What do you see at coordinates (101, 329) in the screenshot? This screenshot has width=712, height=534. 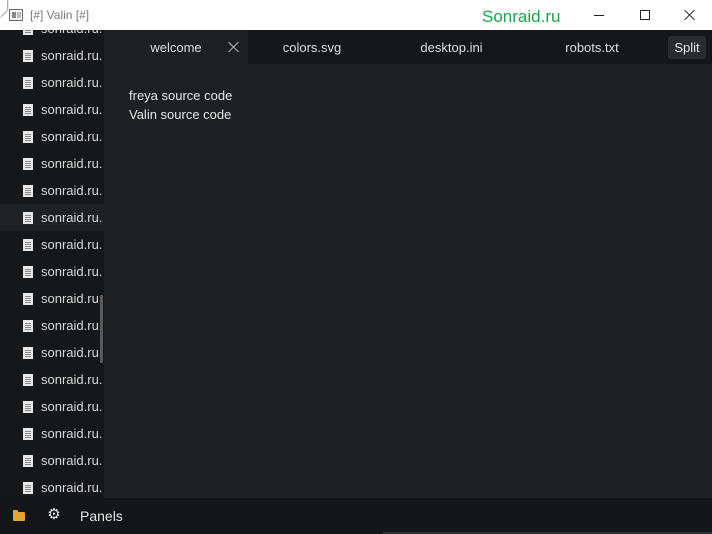 I see `sidebar-scrollbar` at bounding box center [101, 329].